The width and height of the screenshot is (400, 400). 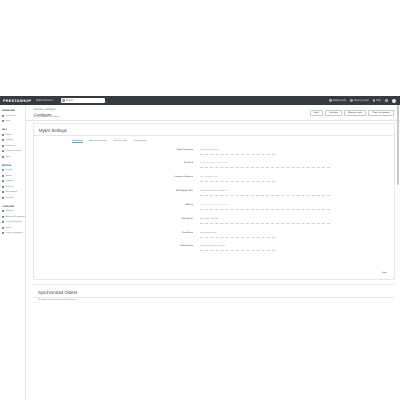 I want to click on save-button: Save, so click(x=384, y=273).